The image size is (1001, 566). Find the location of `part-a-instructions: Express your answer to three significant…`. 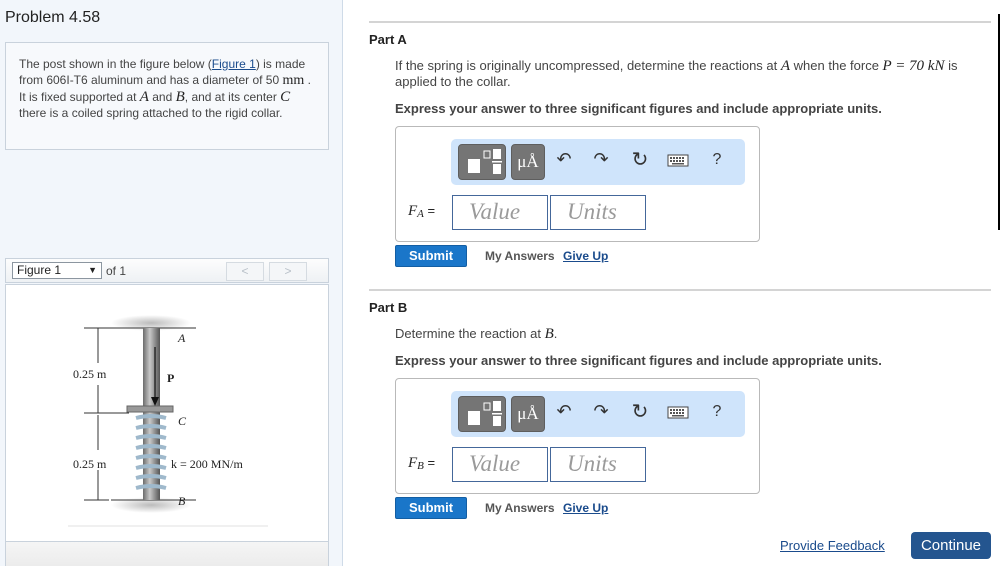

part-a-instructions: Express your answer to three significant… is located at coordinates (638, 108).